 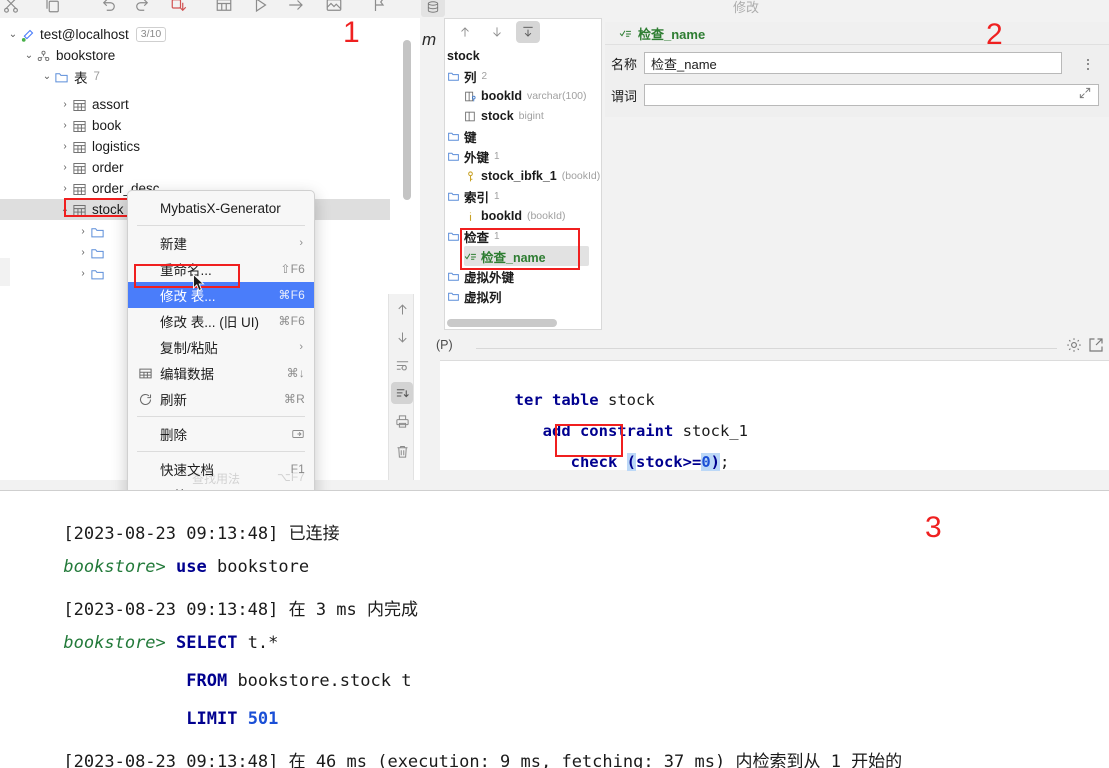 What do you see at coordinates (86, 34) in the screenshot?
I see `tree-item-connection: ⌄ test@localhost 3/10` at bounding box center [86, 34].